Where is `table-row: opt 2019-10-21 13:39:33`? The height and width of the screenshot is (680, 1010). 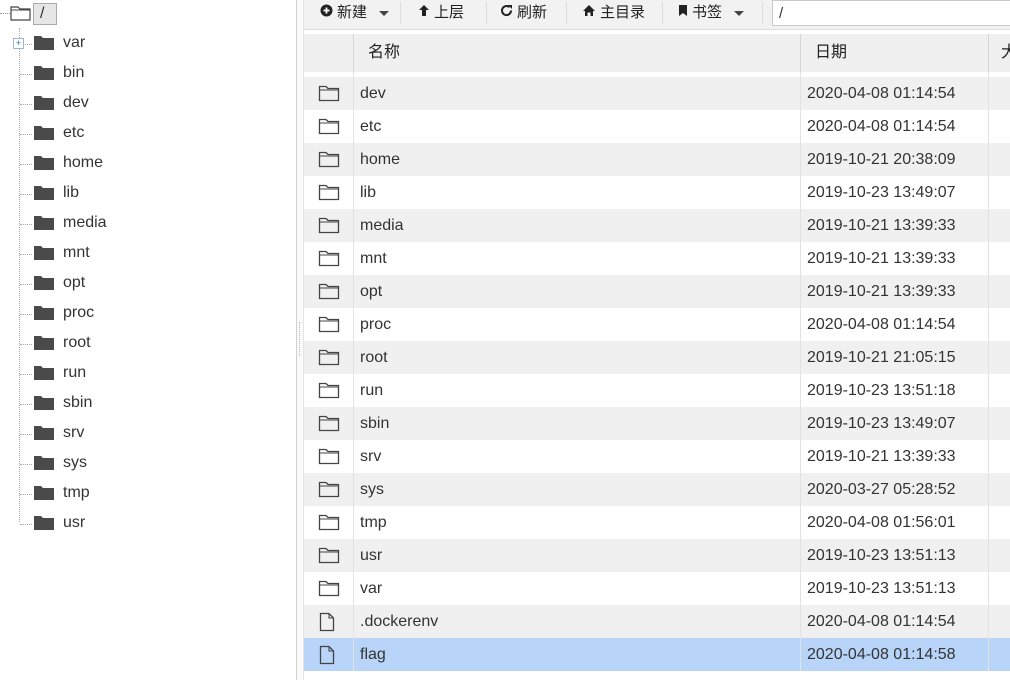 table-row: opt 2019-10-21 13:39:33 is located at coordinates (657, 291).